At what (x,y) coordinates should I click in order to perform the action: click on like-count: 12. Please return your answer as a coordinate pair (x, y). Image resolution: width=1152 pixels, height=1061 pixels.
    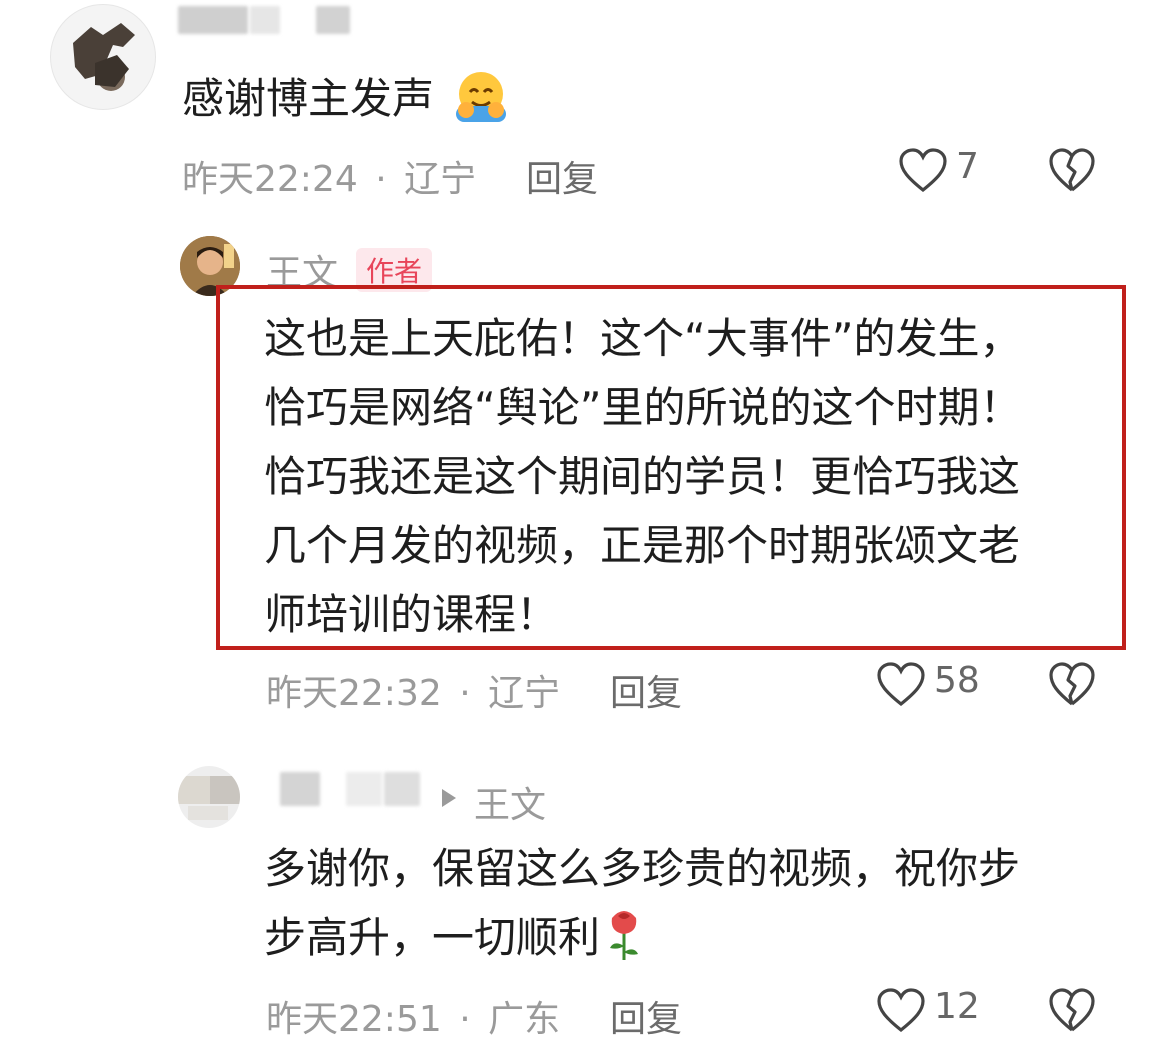
    Looking at the image, I should click on (957, 1006).